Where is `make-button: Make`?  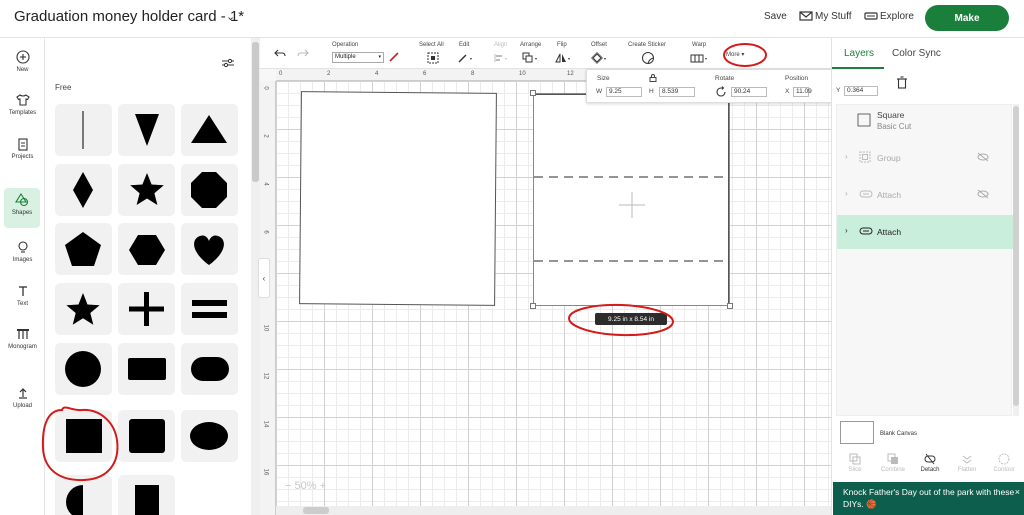
make-button: Make is located at coordinates (967, 18).